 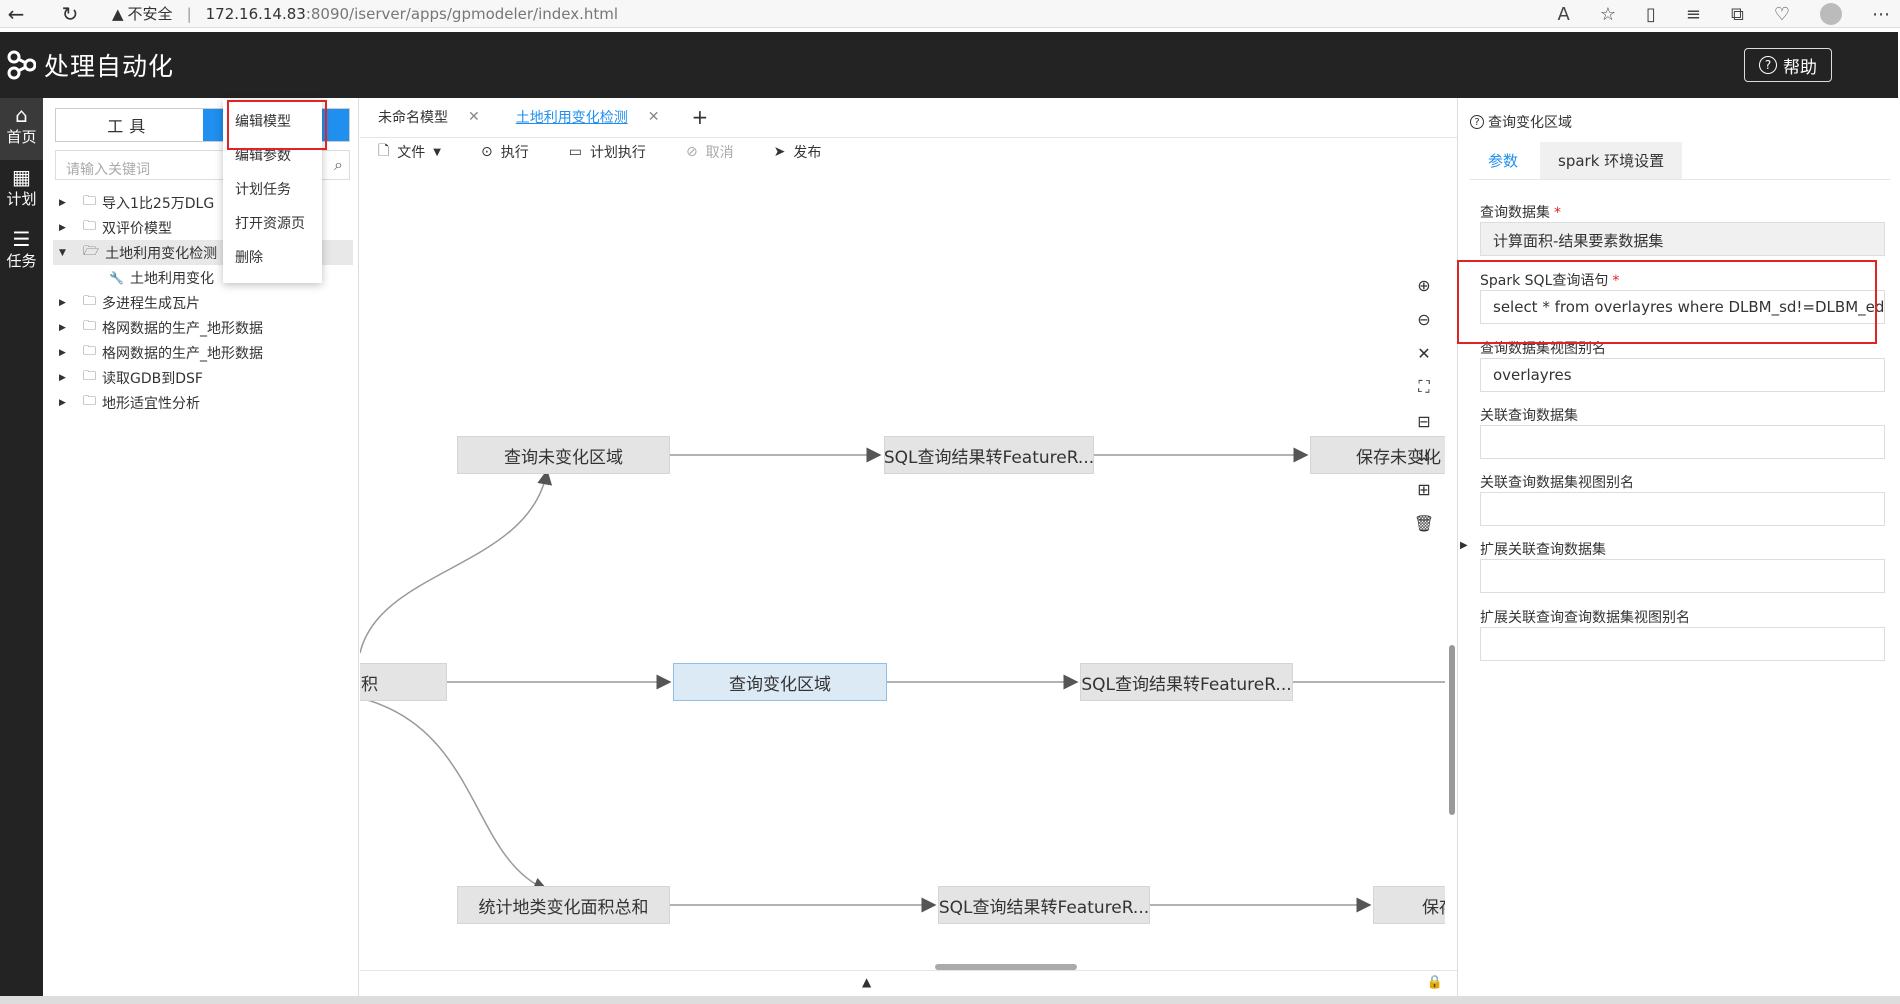 What do you see at coordinates (1435, 982) in the screenshot?
I see `lock-icon: 🔒` at bounding box center [1435, 982].